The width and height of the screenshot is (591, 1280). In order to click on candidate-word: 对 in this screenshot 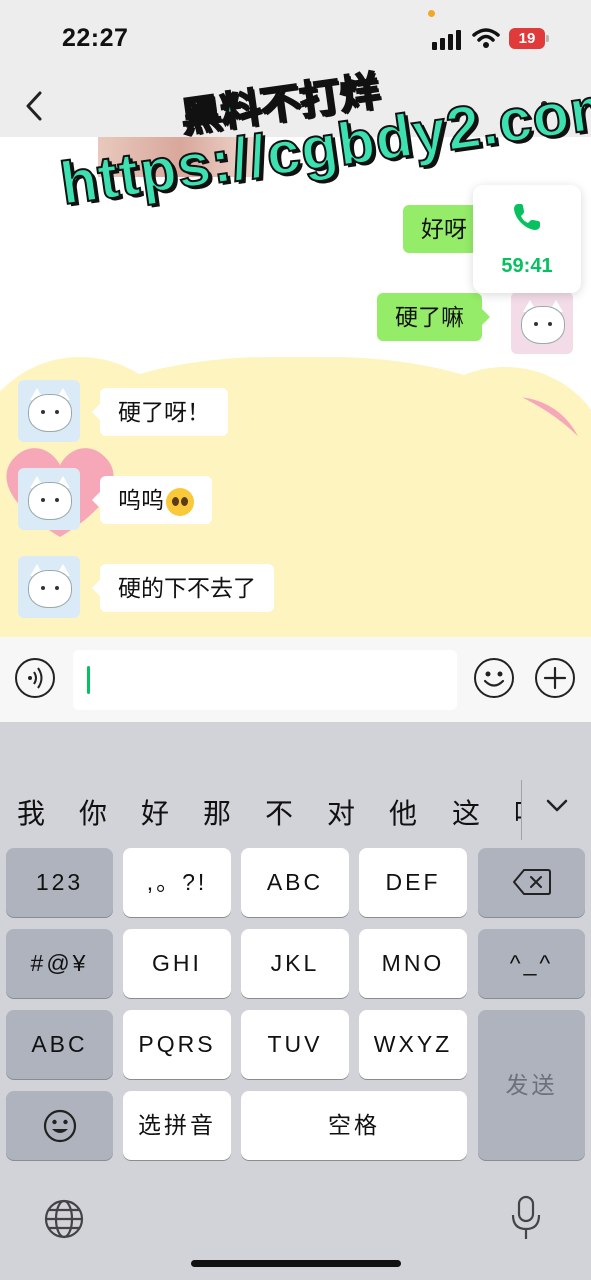, I will do `click(341, 812)`.